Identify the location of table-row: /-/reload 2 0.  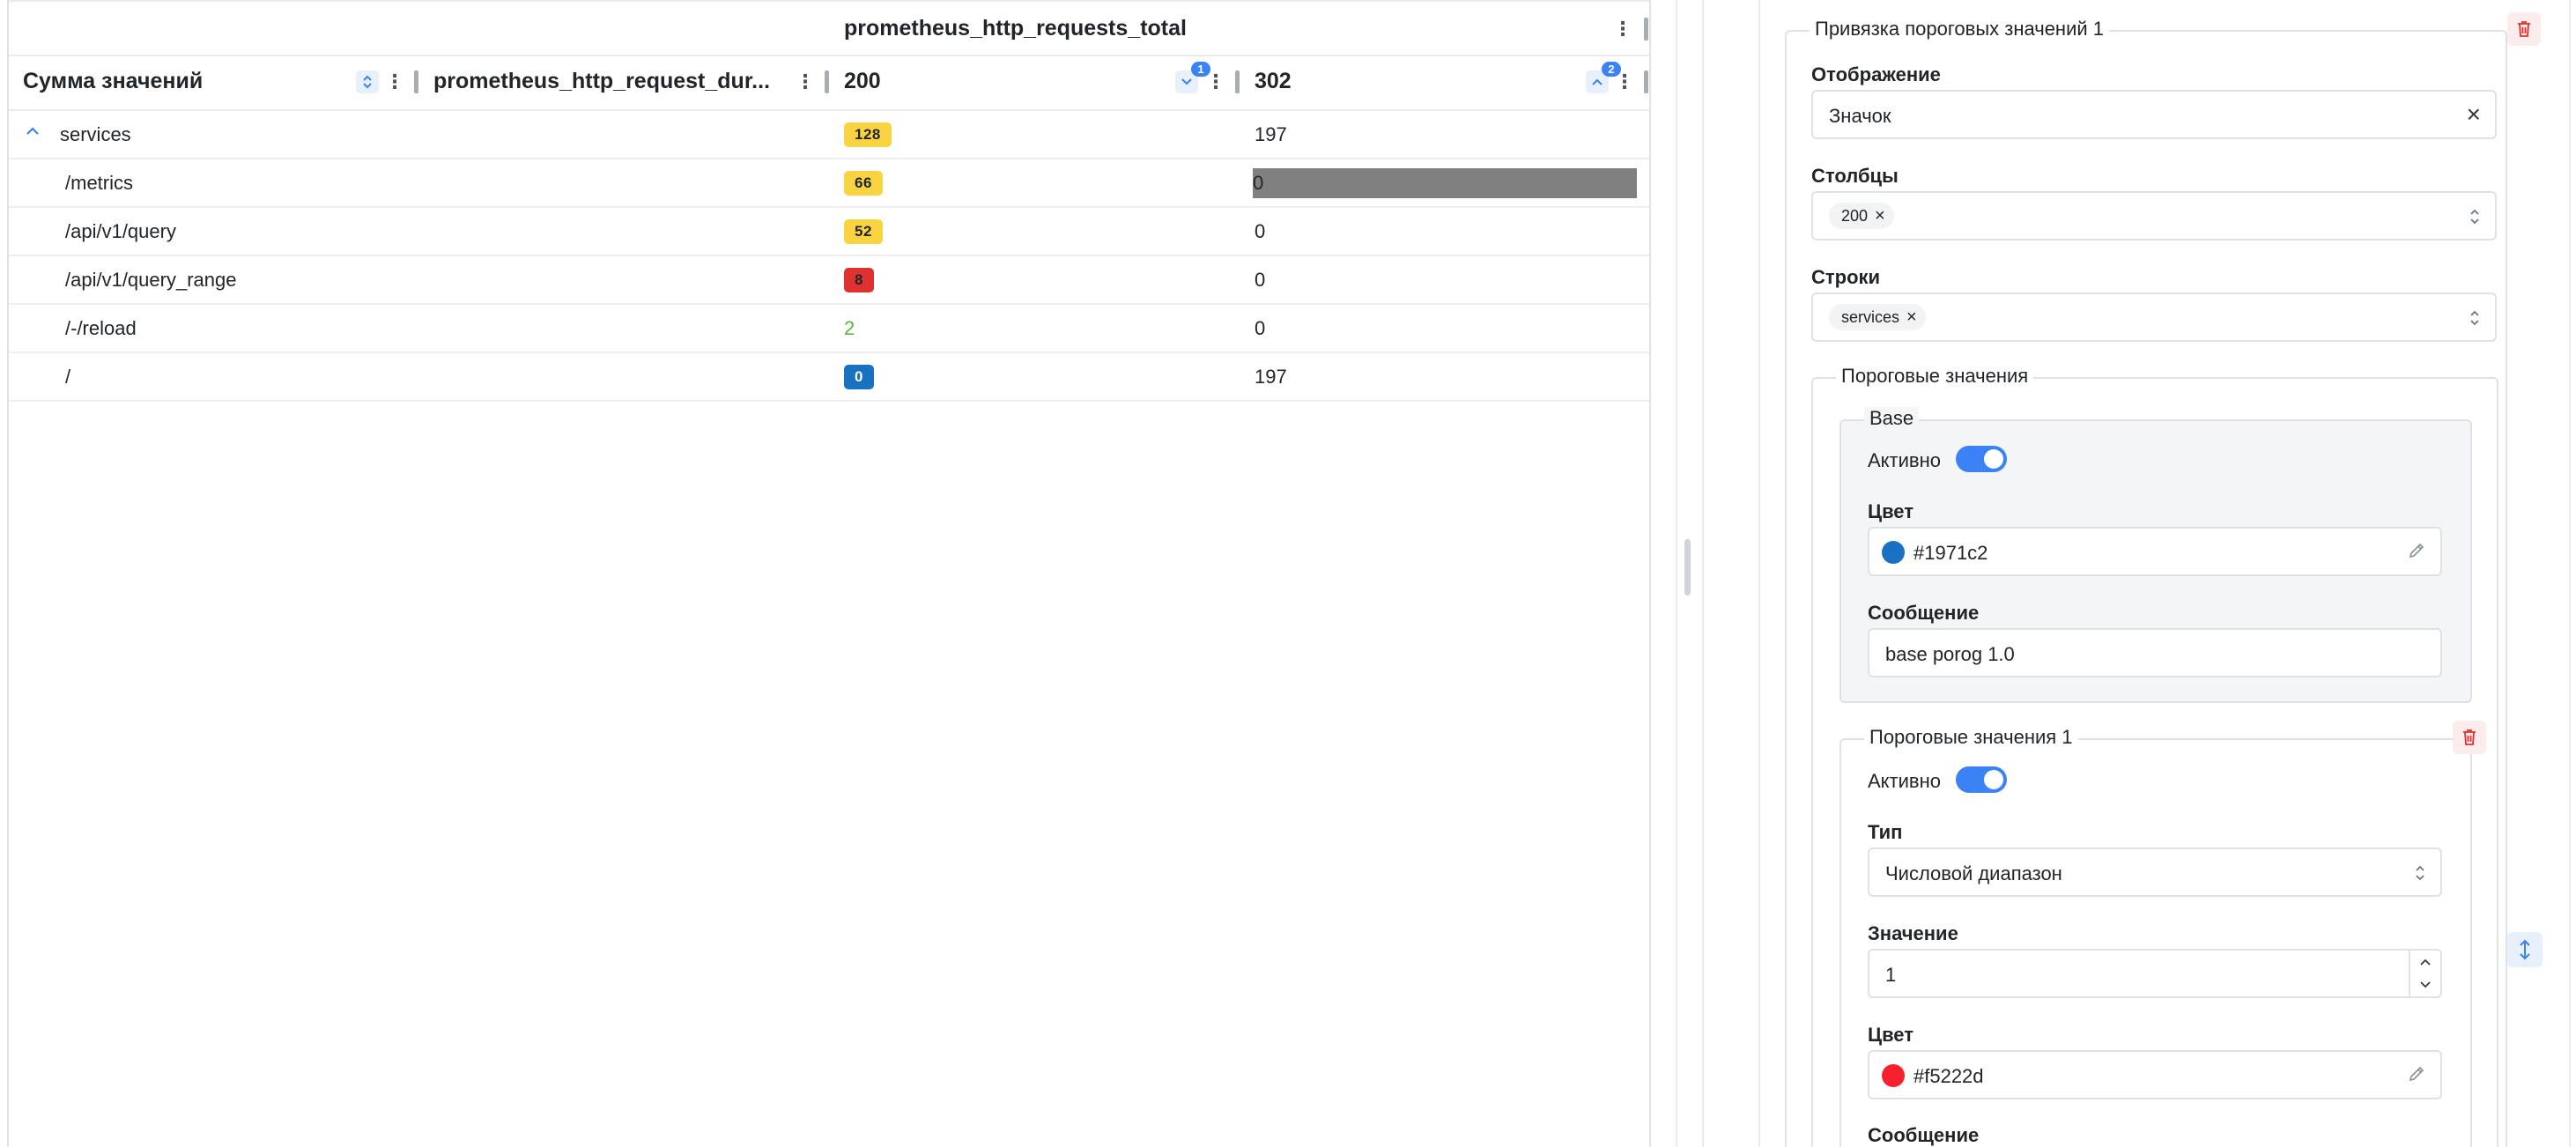
(829, 329).